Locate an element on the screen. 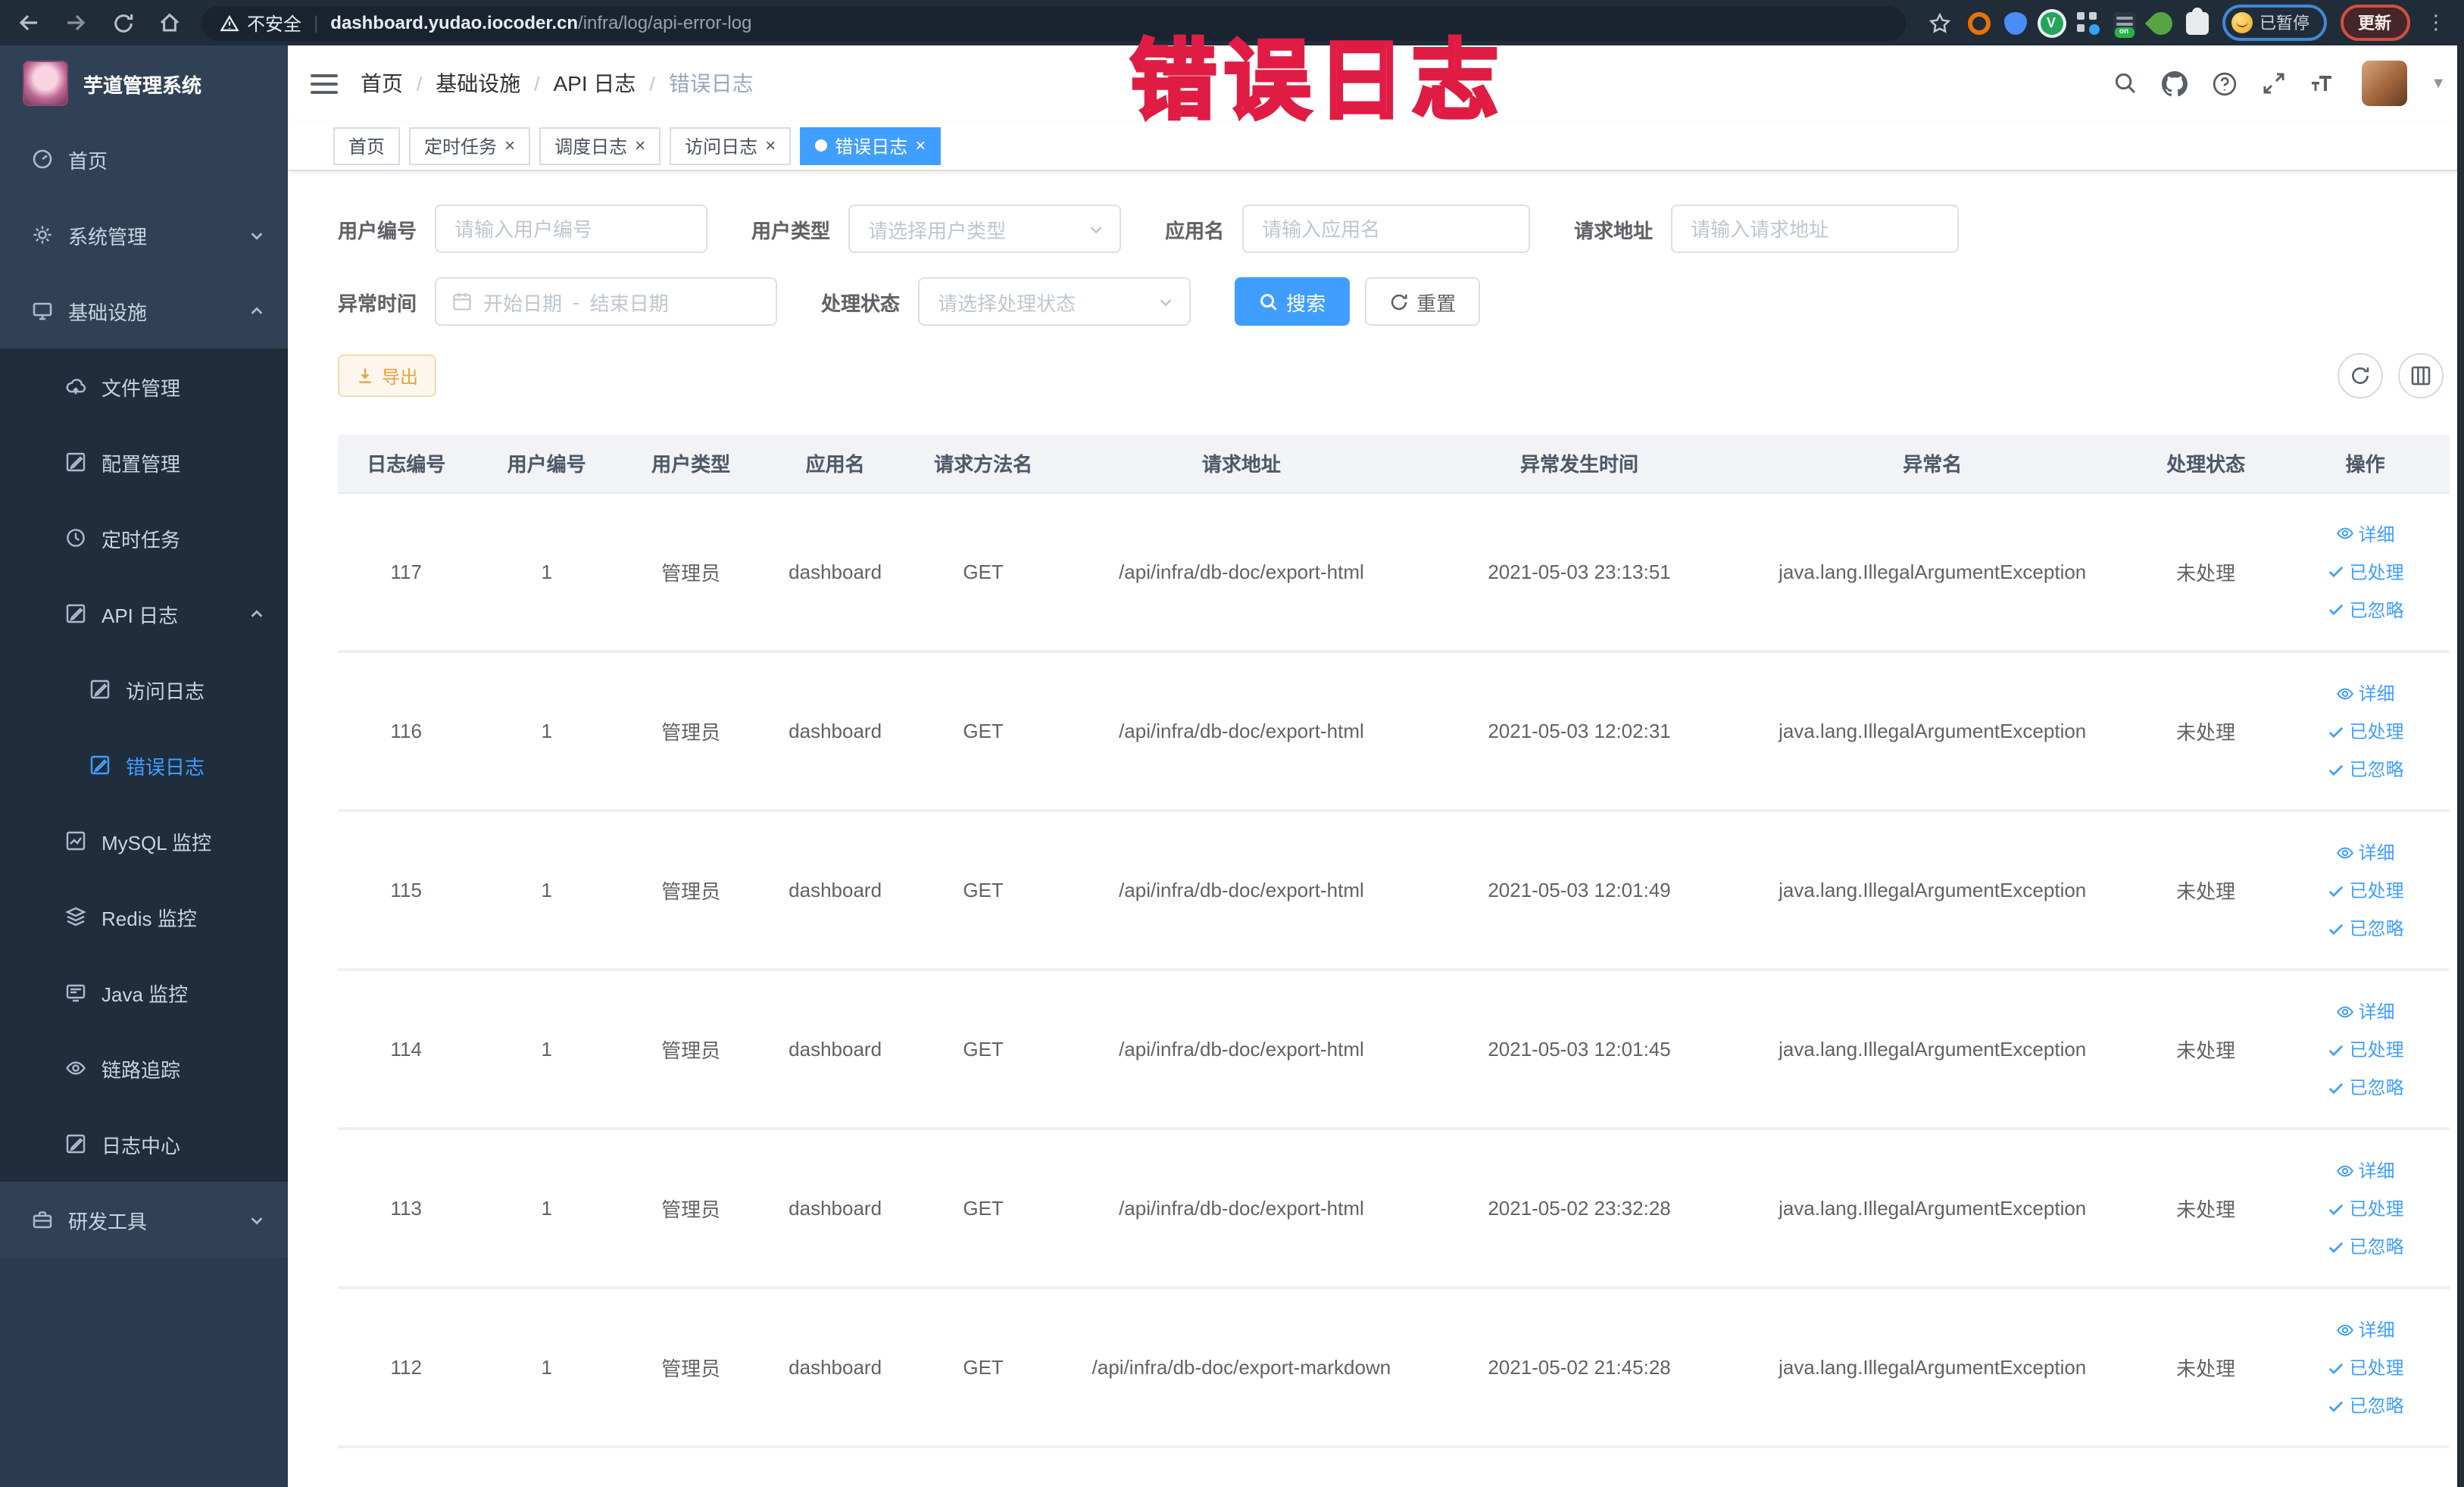 The width and height of the screenshot is (2464, 1487). request-url-input is located at coordinates (1815, 229).